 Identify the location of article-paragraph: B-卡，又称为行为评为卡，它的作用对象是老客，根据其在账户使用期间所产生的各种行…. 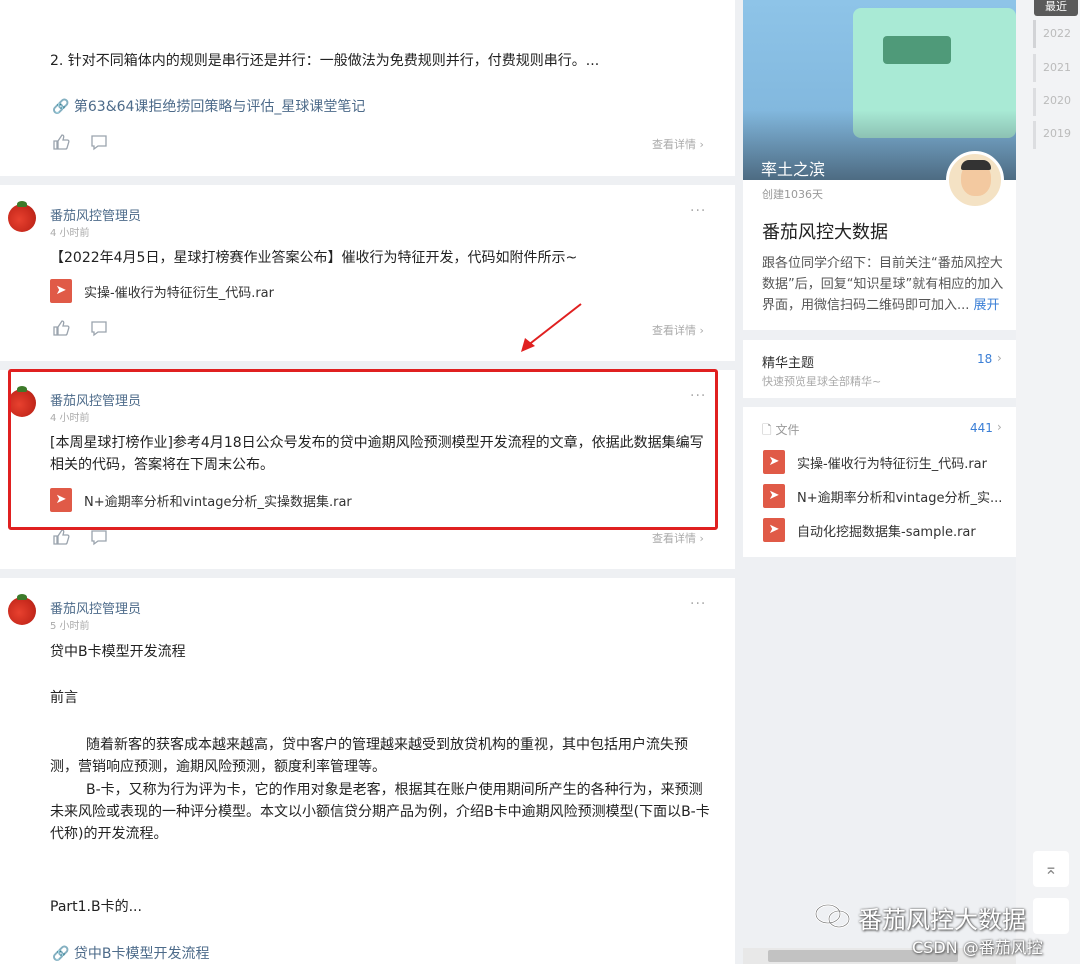
(380, 812).